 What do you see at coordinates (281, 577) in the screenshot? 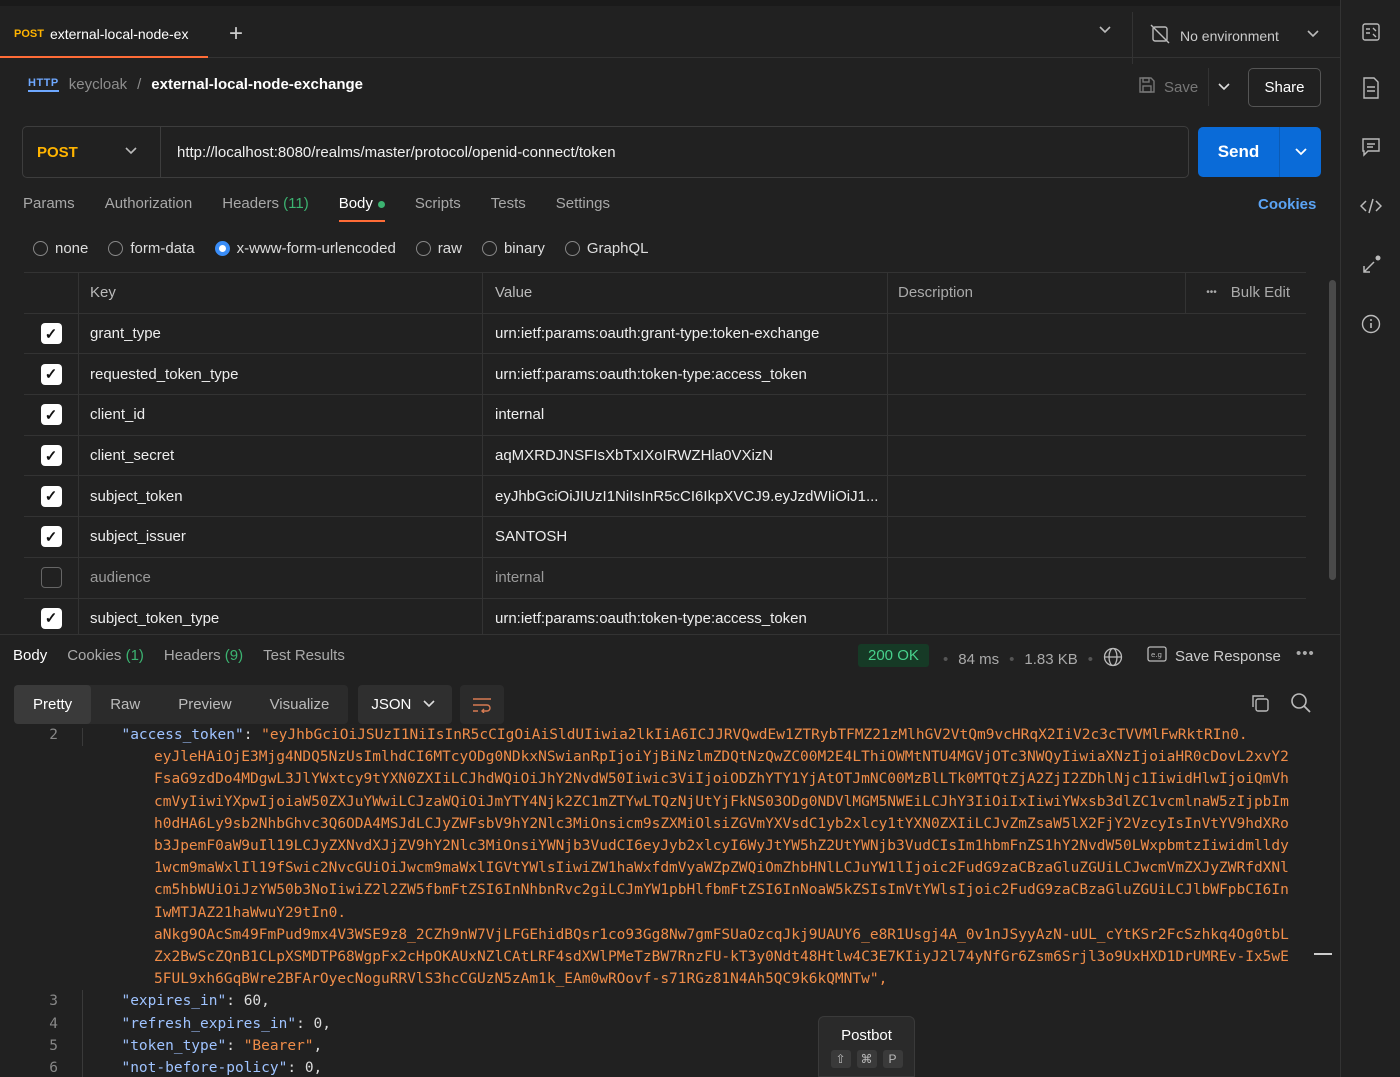
I see `key-cell: audience` at bounding box center [281, 577].